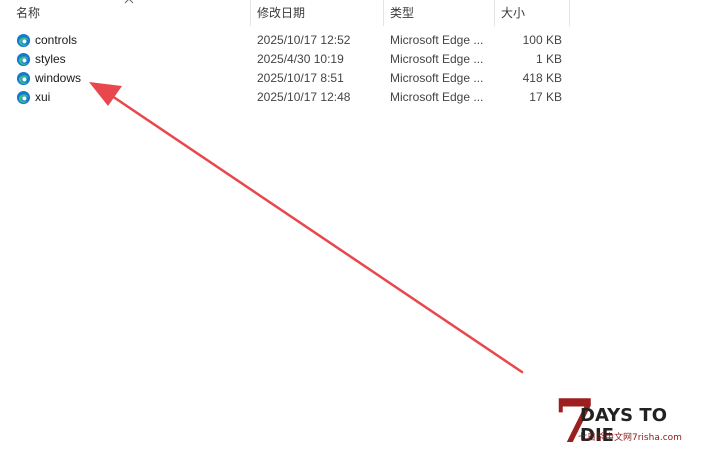 The width and height of the screenshot is (705, 465). I want to click on sort-ascending-icon, so click(129, 2).